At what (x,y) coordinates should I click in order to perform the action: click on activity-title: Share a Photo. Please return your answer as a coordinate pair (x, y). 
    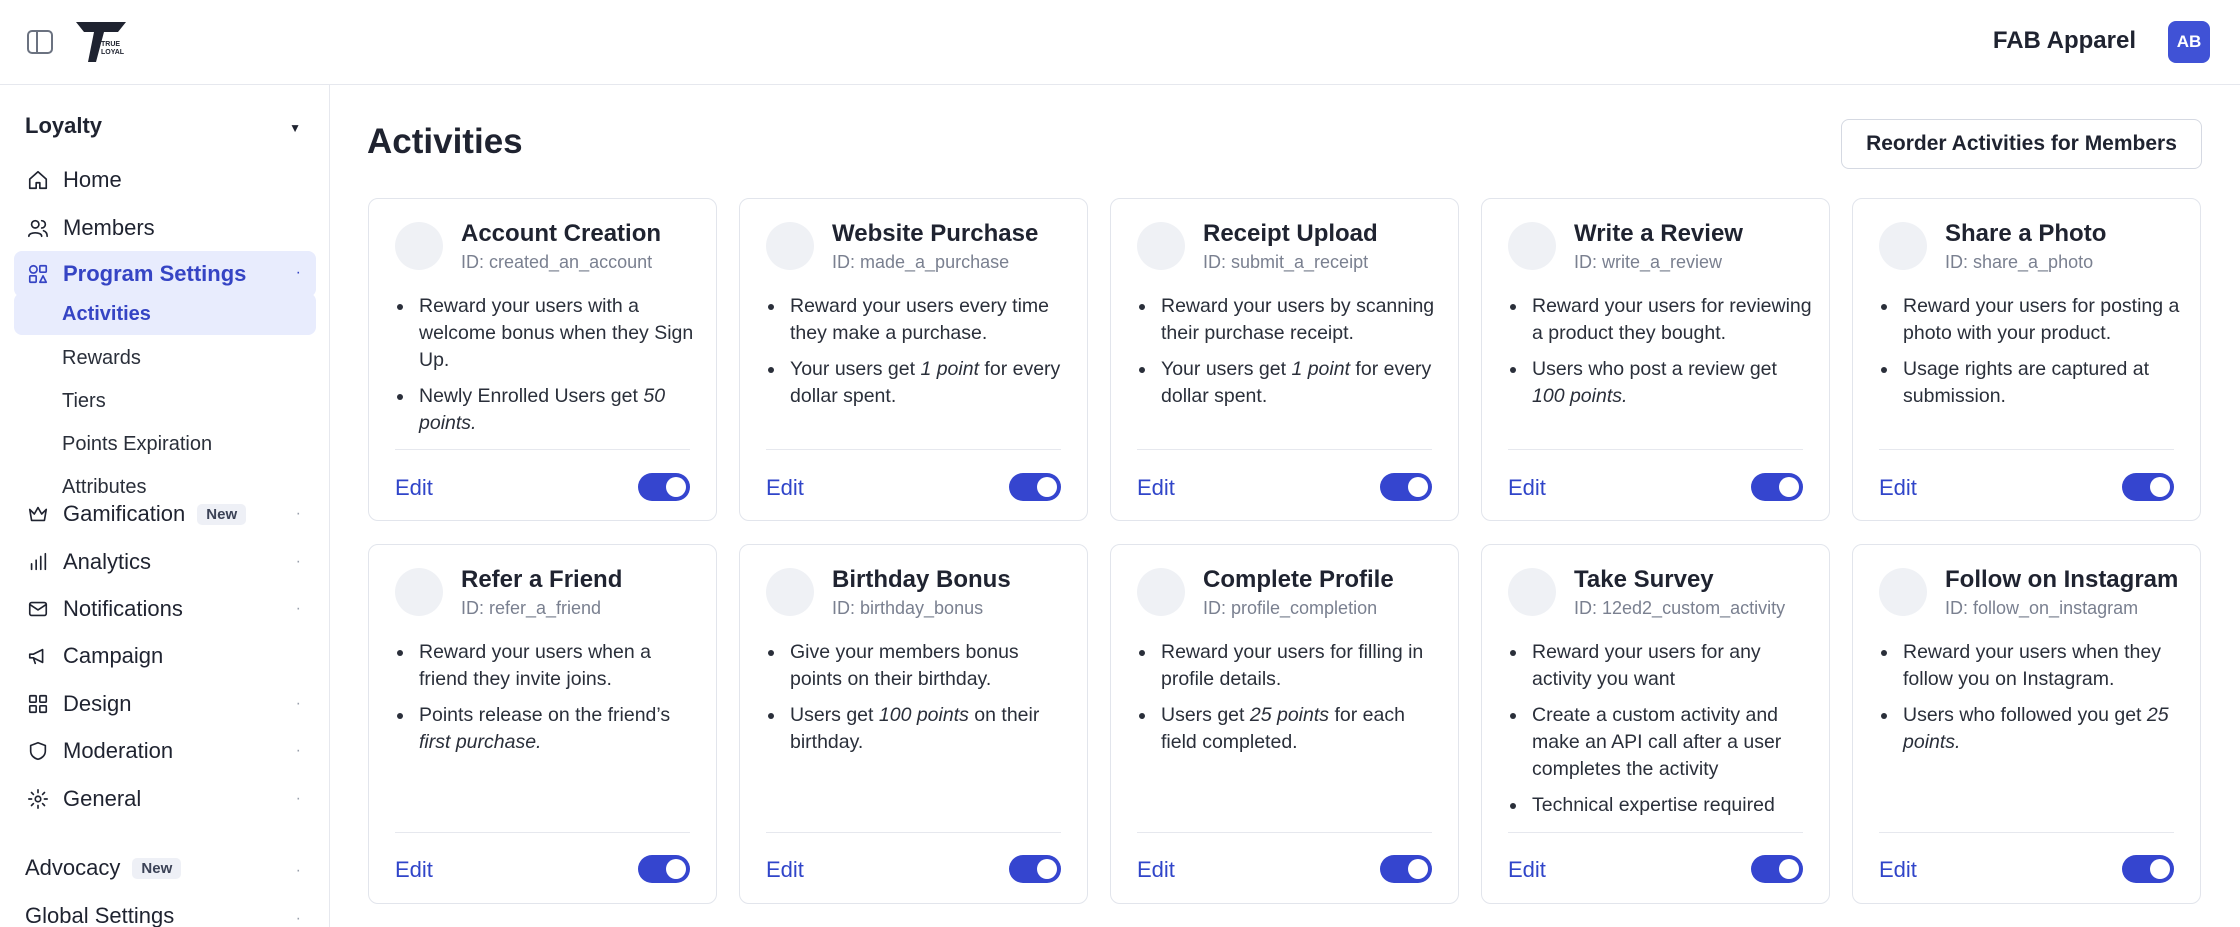
    Looking at the image, I should click on (2026, 233).